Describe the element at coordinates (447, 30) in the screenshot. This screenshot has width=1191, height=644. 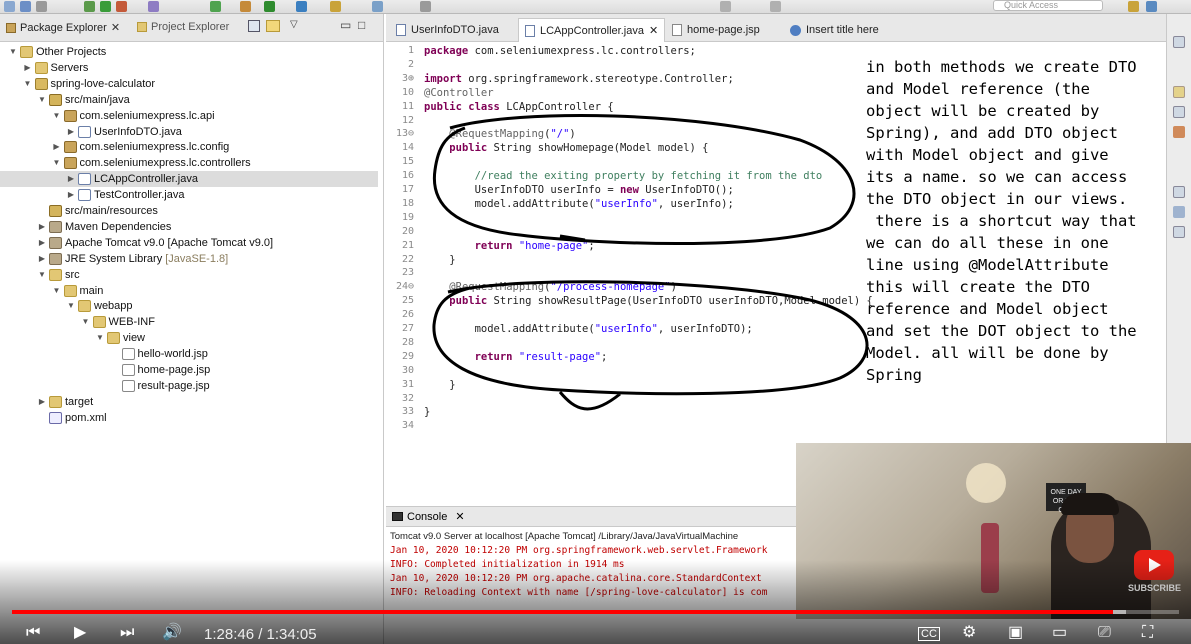
I see `tab-userinfodto-java: UserInfoDTO.java` at that location.